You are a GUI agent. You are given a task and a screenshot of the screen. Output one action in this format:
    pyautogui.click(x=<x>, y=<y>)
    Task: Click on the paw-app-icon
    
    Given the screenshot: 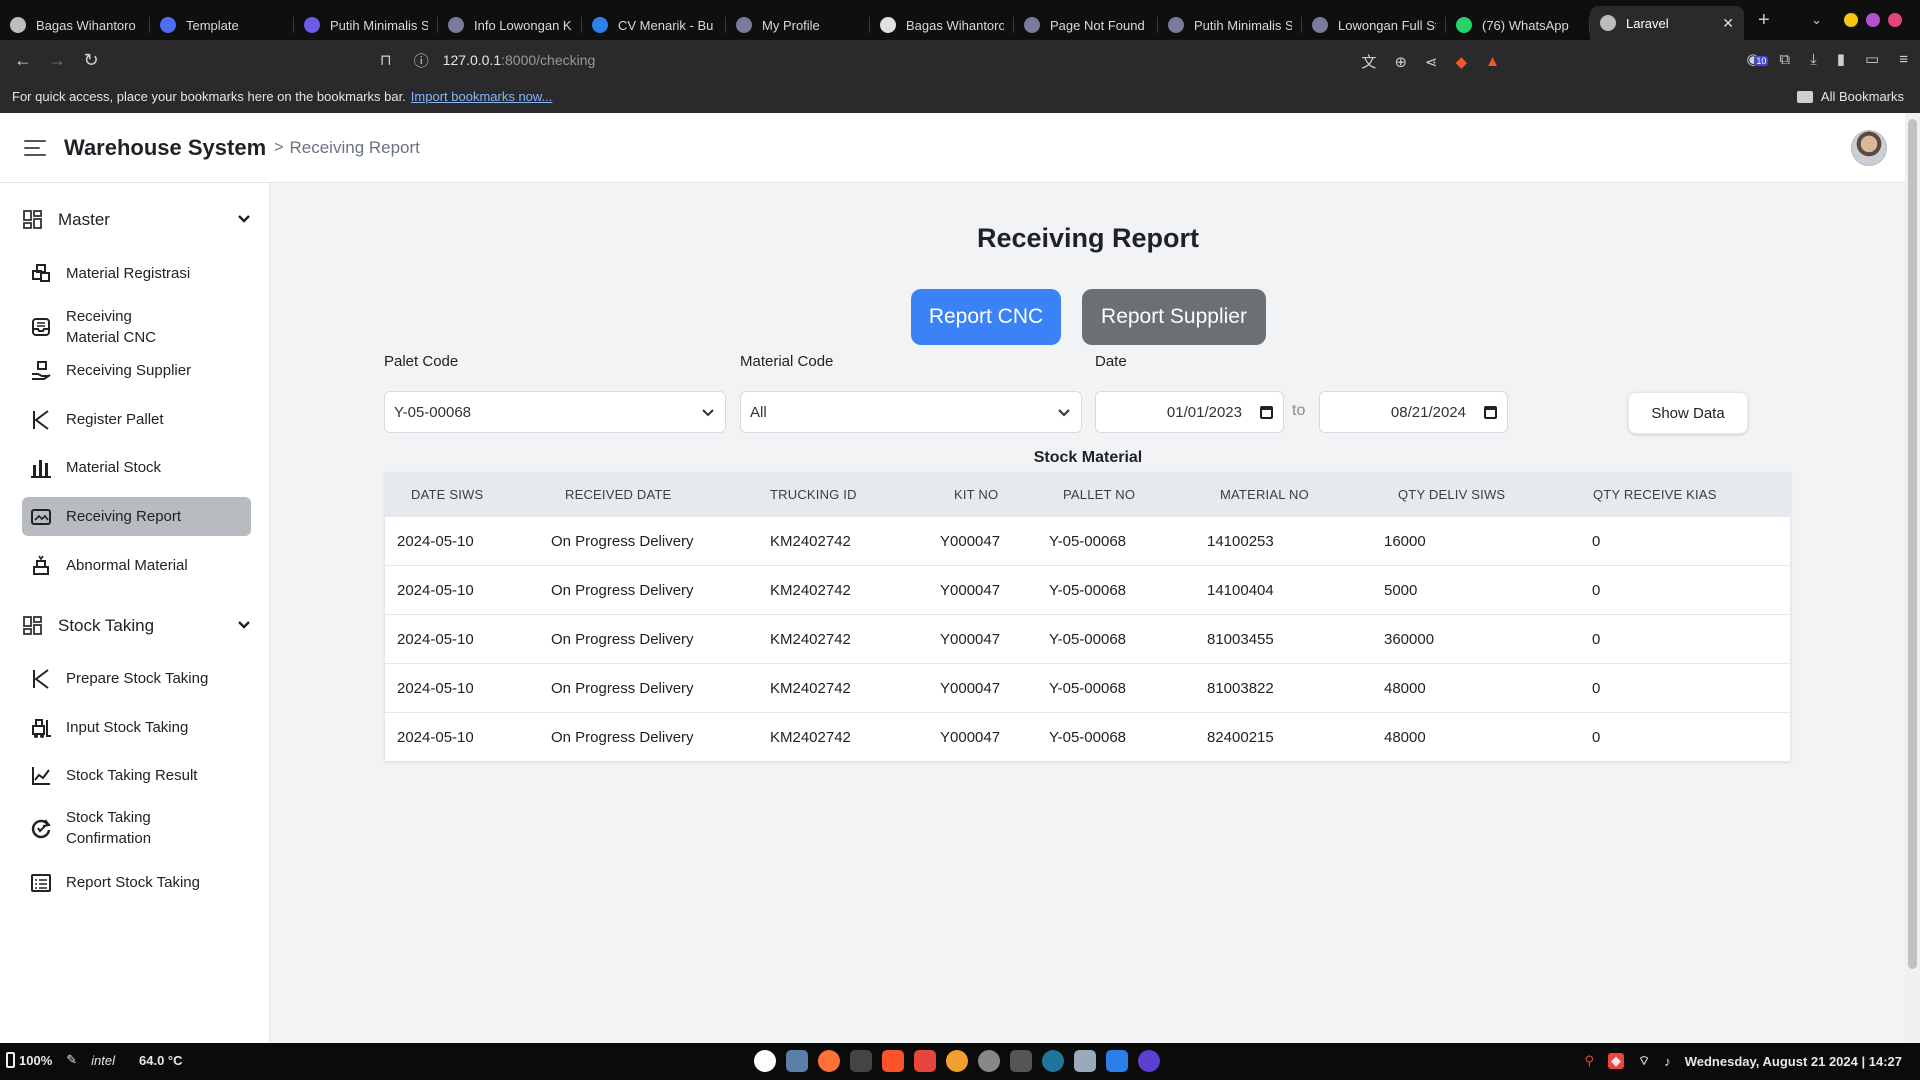 What is the action you would take?
    pyautogui.click(x=957, y=1061)
    